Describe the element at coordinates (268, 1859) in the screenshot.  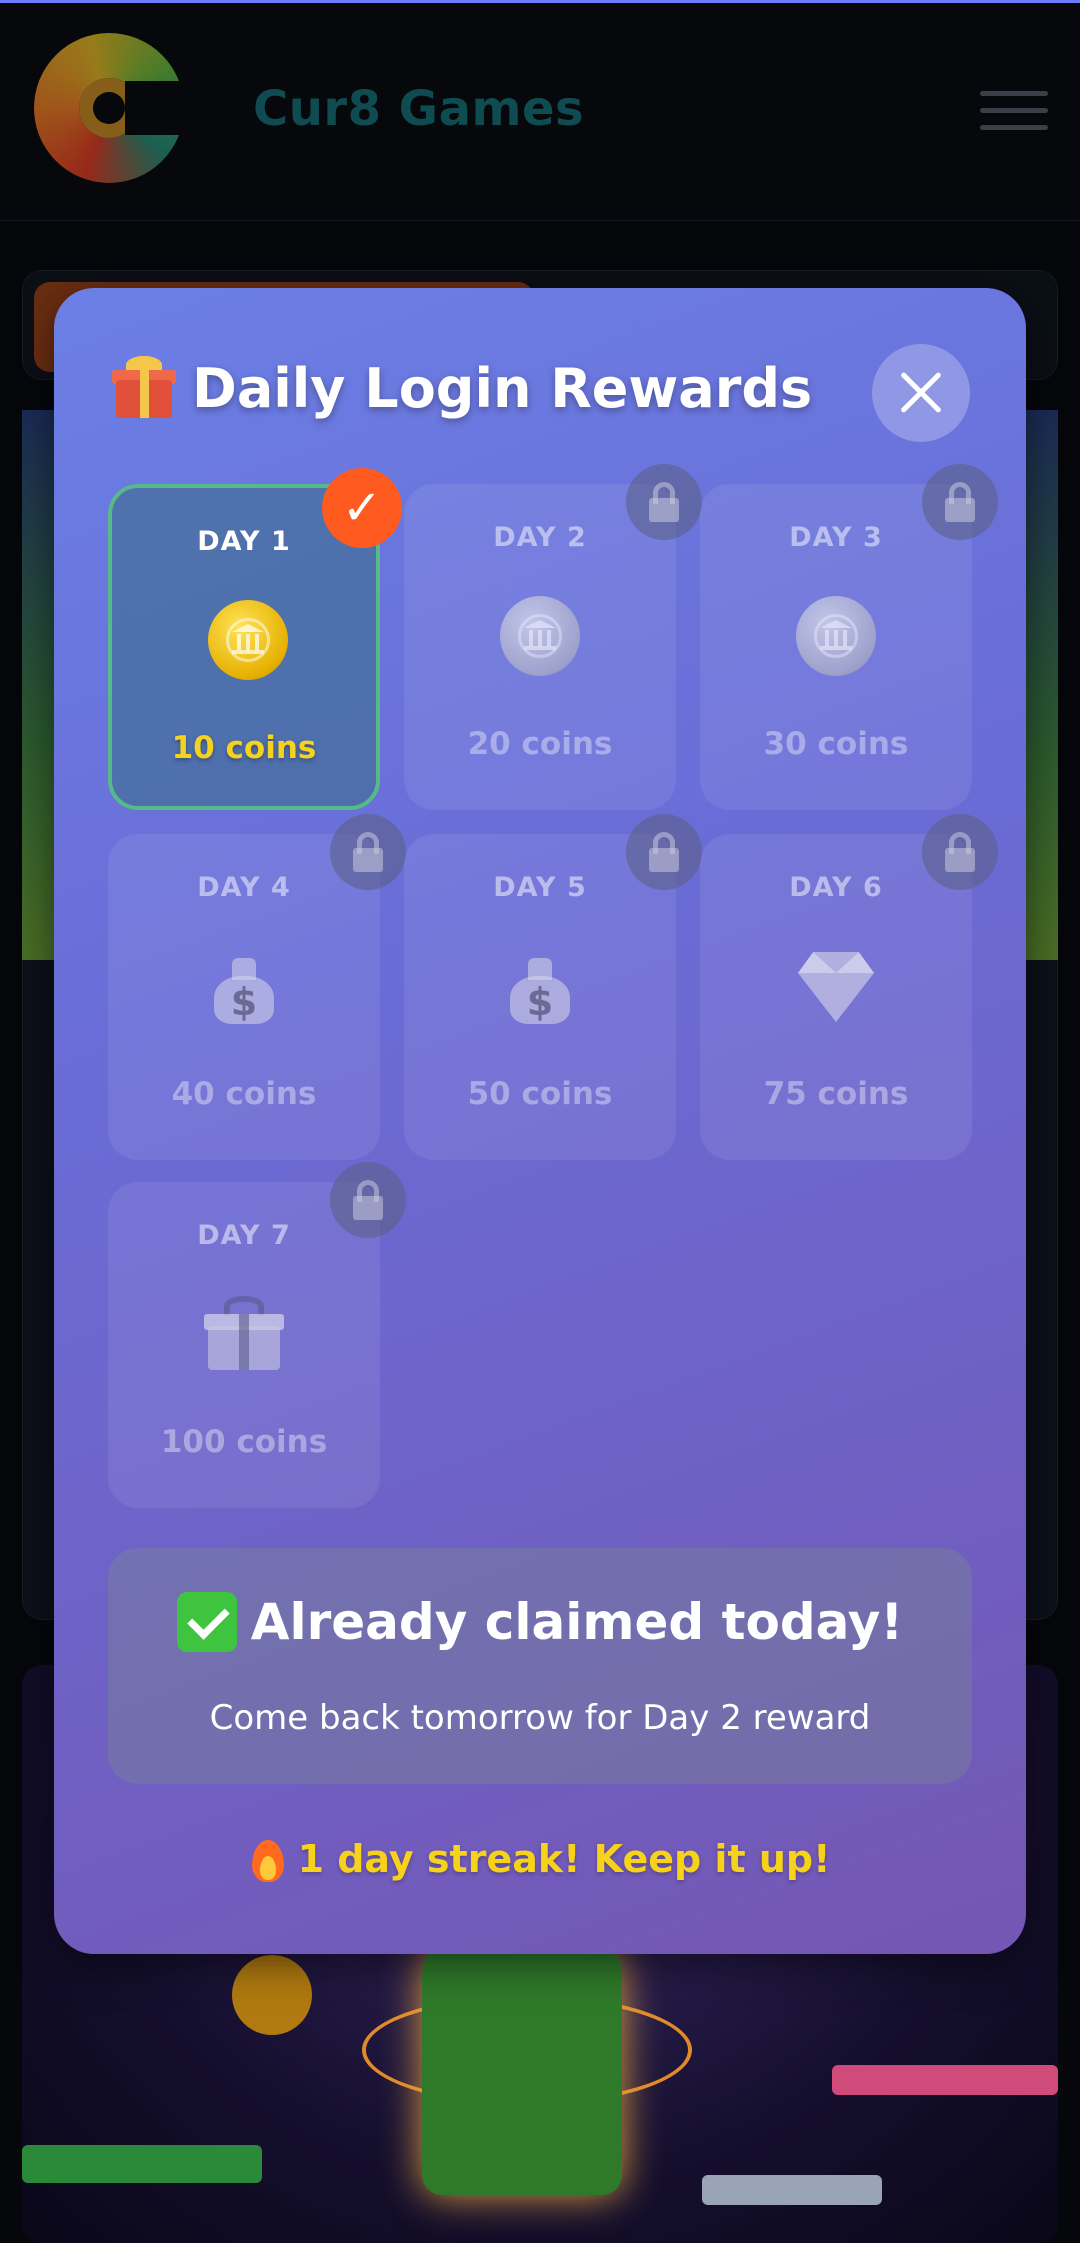
I see `fire-icon` at that location.